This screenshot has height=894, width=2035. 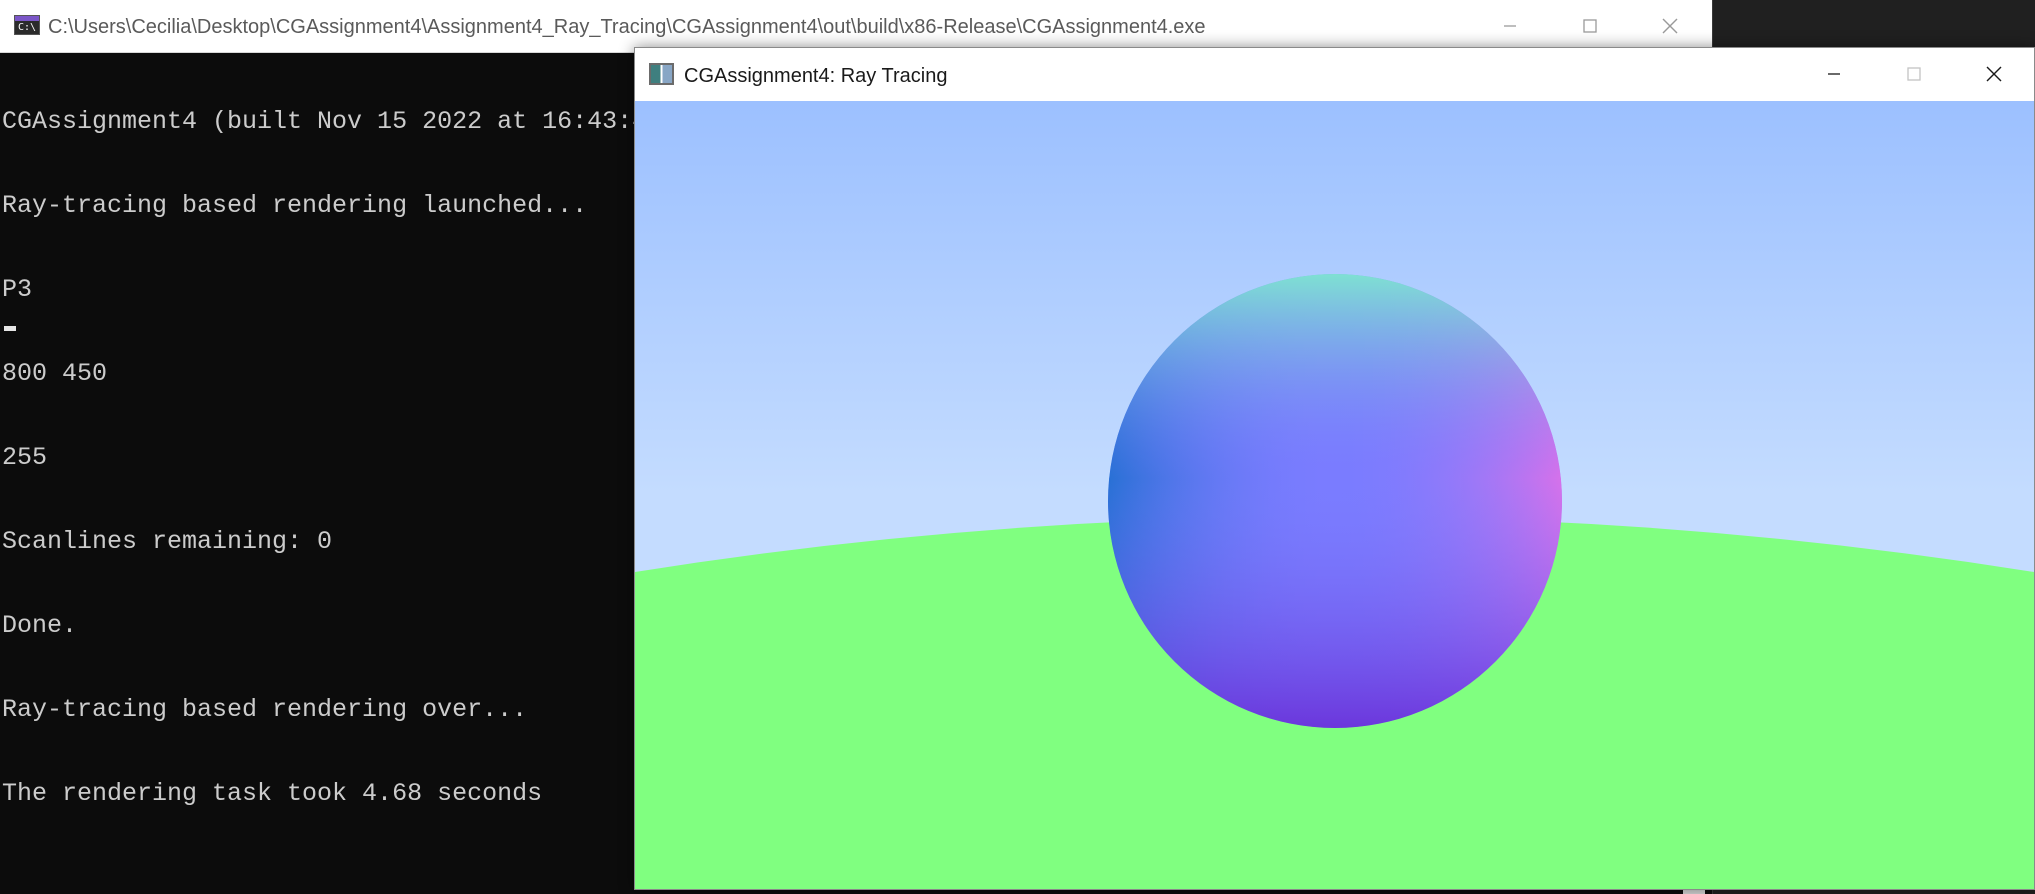 What do you see at coordinates (55, 373) in the screenshot?
I see `console-output-line: 800 450` at bounding box center [55, 373].